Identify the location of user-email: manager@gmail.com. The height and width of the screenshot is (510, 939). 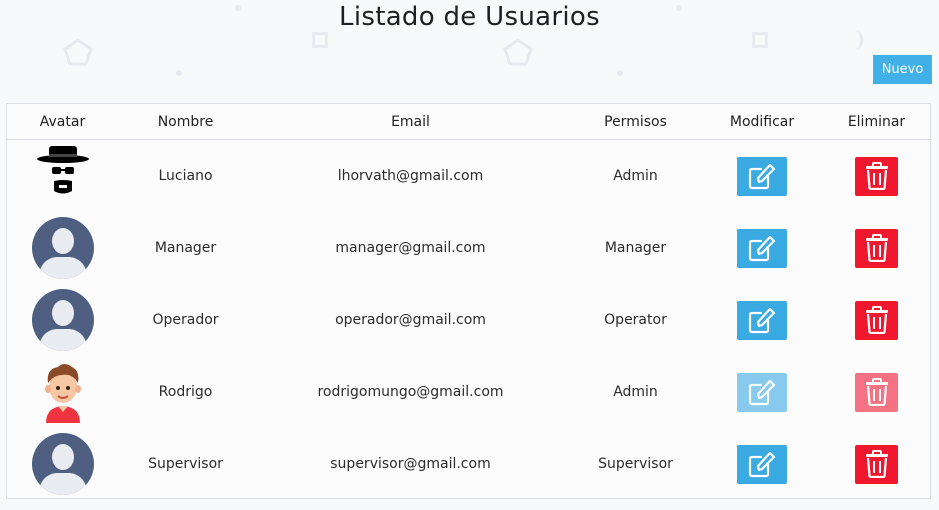
(410, 248).